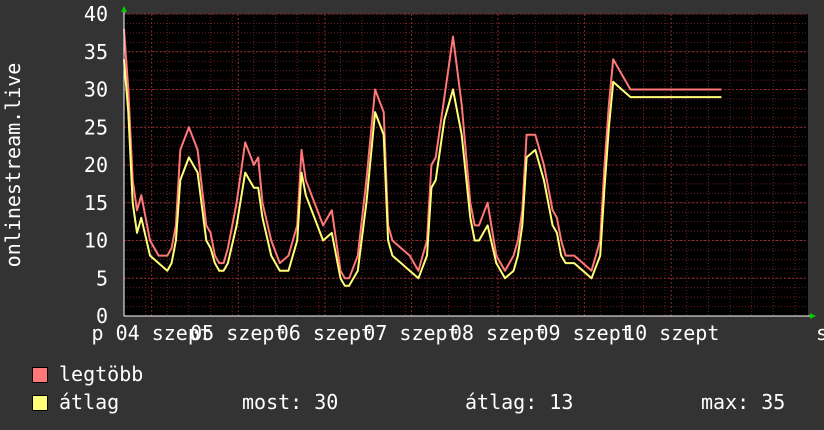 The height and width of the screenshot is (430, 824). Describe the element at coordinates (96, 127) in the screenshot. I see `y-tick-label: 25` at that location.